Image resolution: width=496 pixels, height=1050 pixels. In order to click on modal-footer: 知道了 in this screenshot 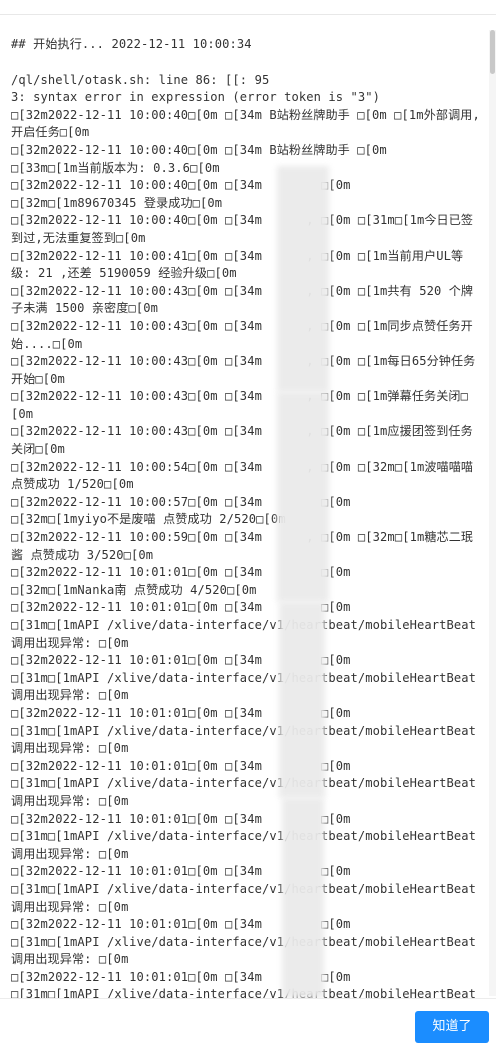, I will do `click(248, 1024)`.